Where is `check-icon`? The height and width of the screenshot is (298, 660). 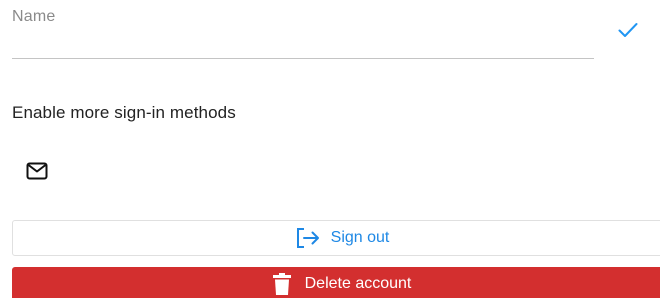
check-icon is located at coordinates (628, 30).